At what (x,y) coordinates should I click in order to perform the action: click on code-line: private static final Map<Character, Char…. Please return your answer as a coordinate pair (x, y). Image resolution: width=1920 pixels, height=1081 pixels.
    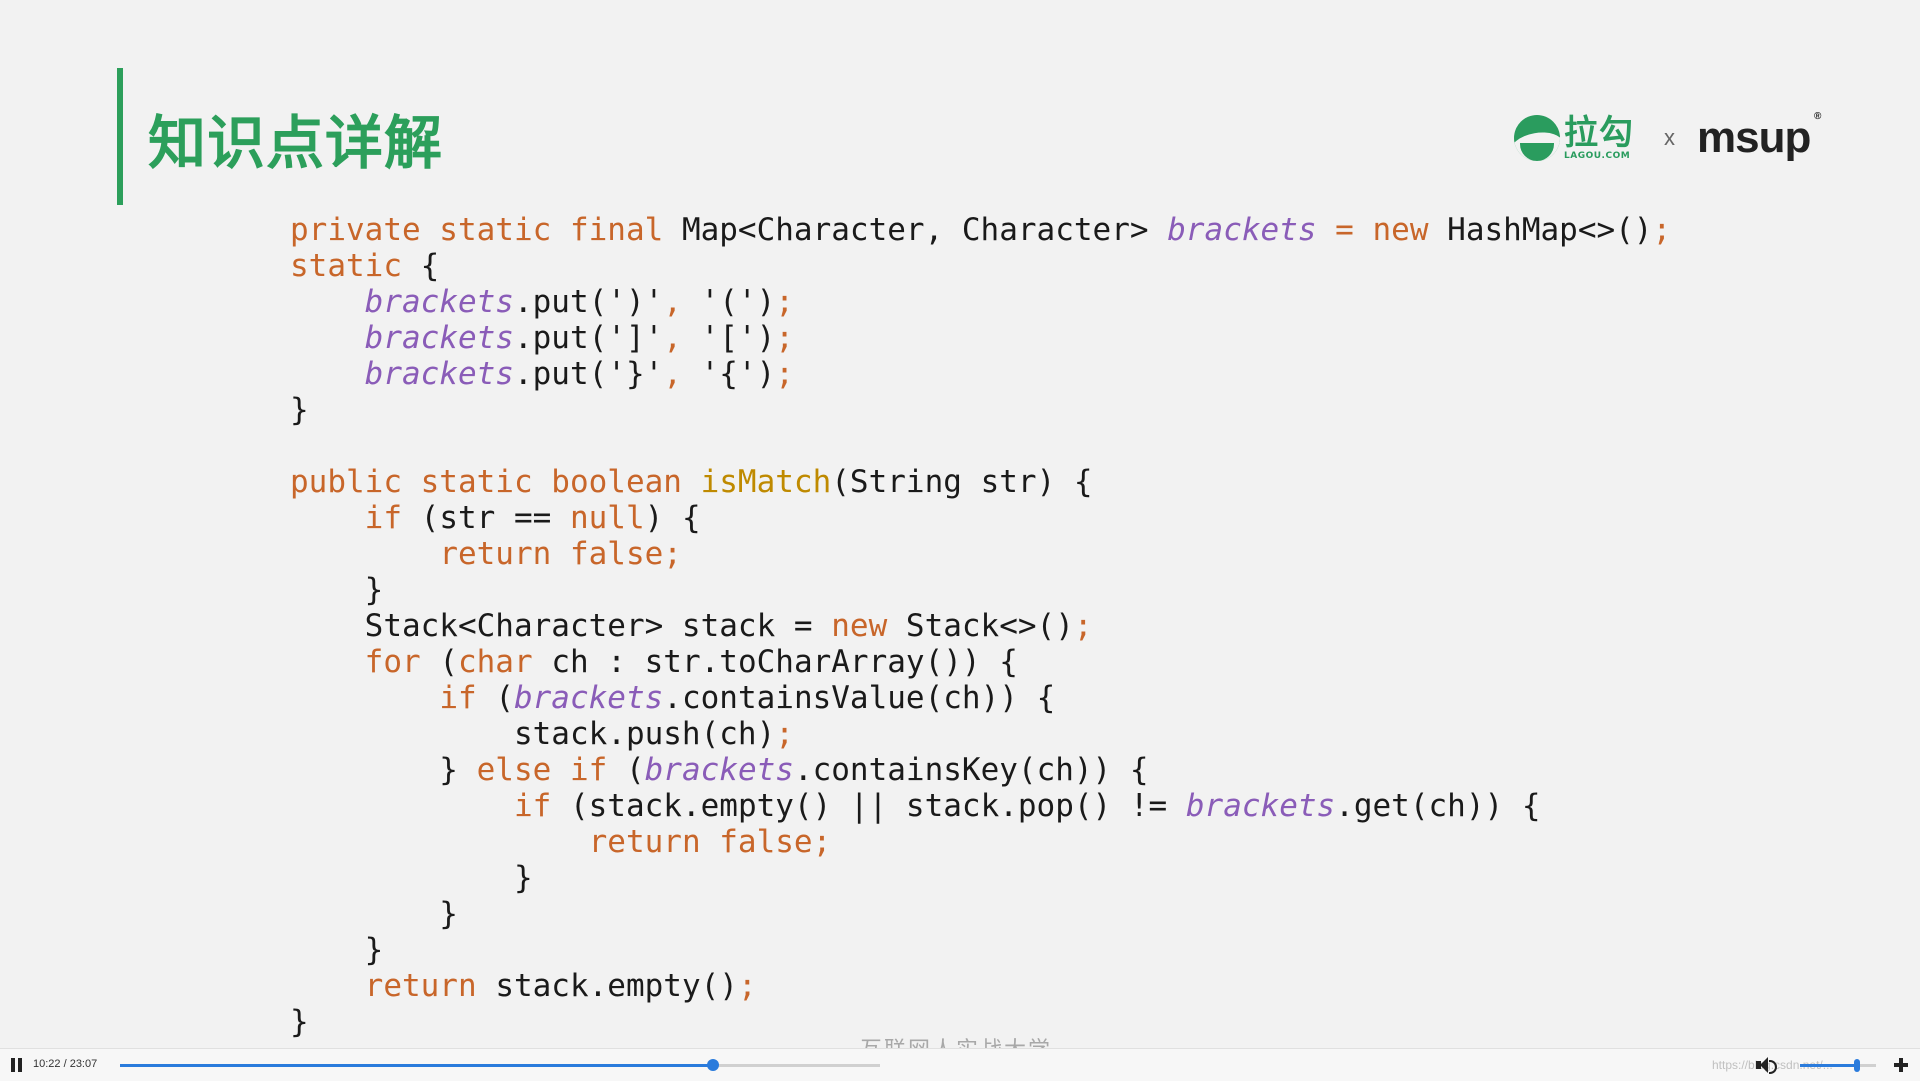
    Looking at the image, I should click on (980, 230).